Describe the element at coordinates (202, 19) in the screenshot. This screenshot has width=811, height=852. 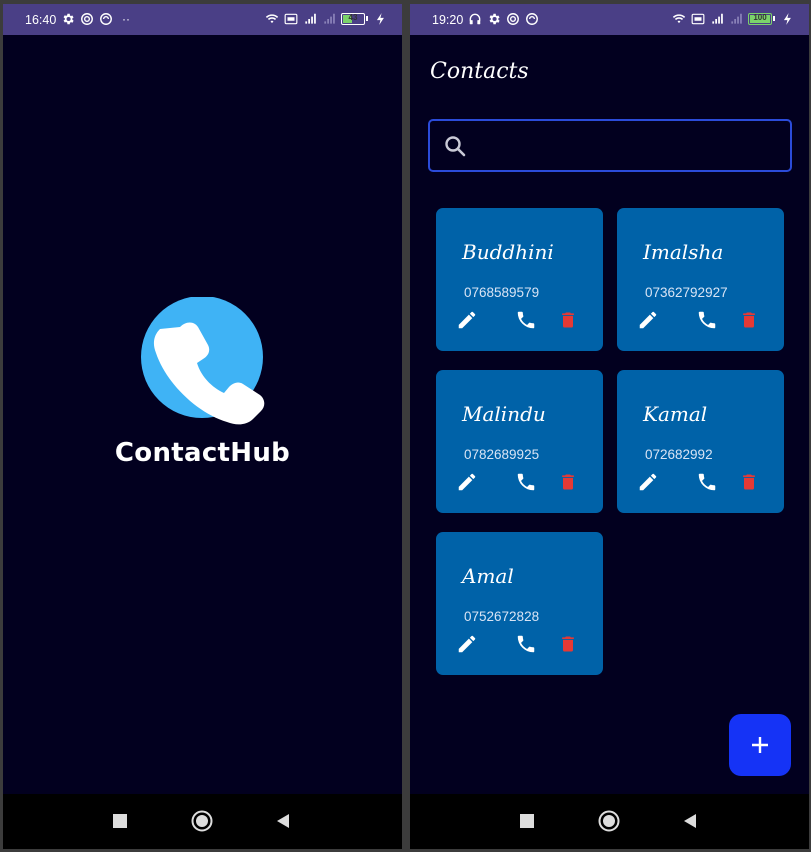
I see `status-bar: 16:40 ·· 43` at that location.